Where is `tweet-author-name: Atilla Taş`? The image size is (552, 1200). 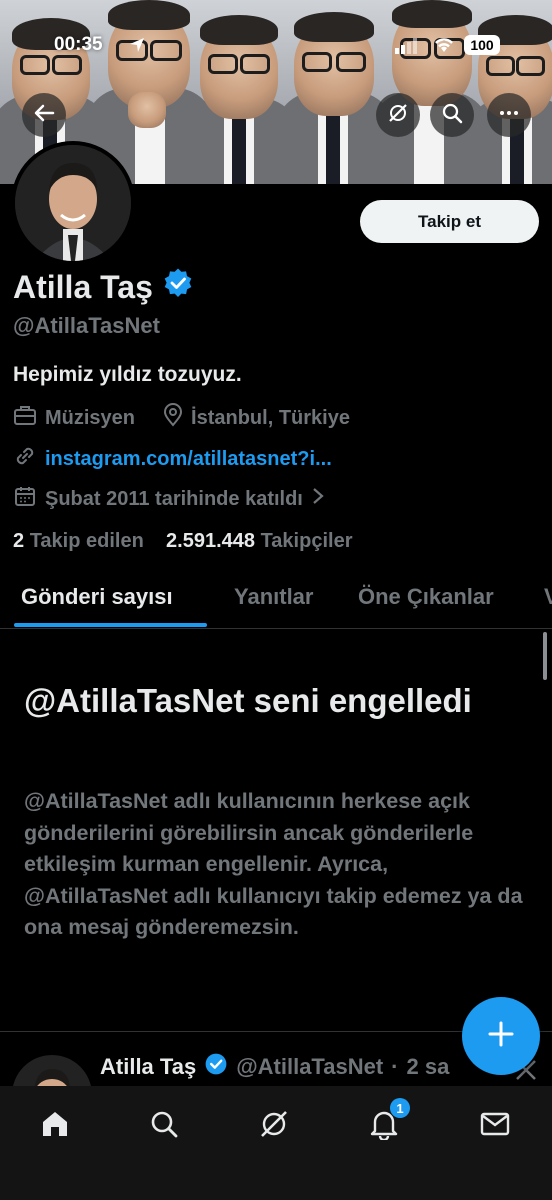
tweet-author-name: Atilla Taş is located at coordinates (148, 1066).